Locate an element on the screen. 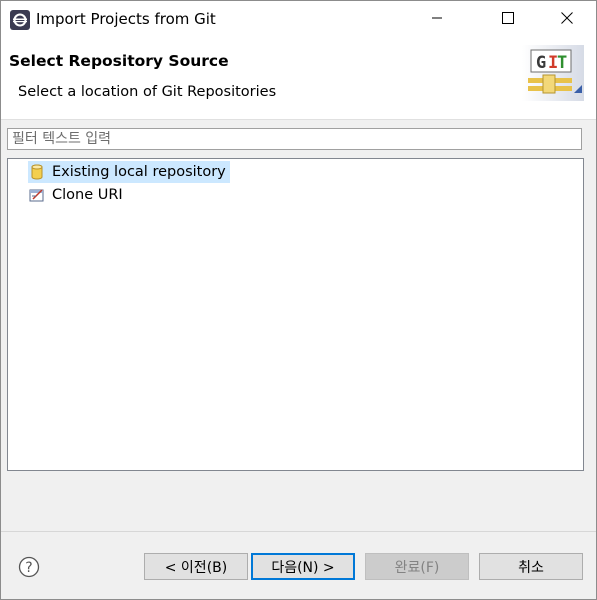 This screenshot has width=597, height=600. help-icon: ? is located at coordinates (29, 569).